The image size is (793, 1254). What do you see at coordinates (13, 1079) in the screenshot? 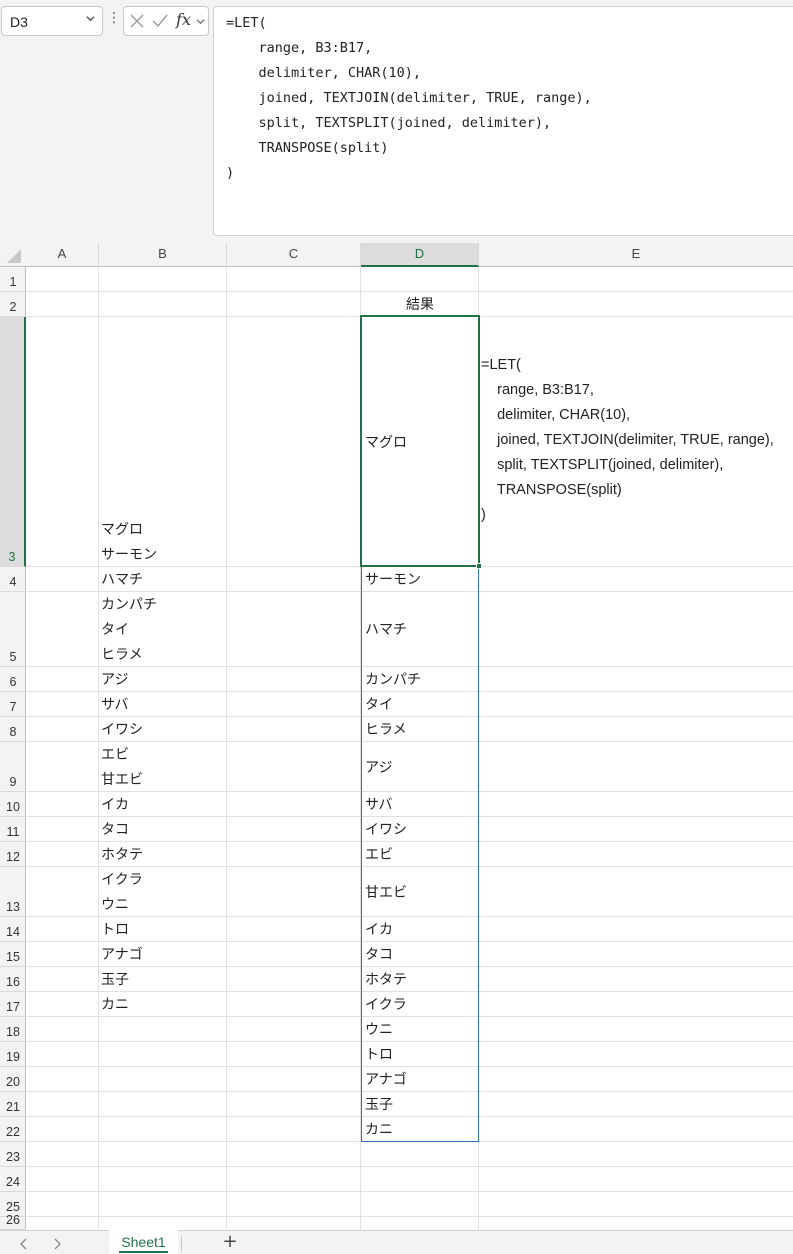
I see `row-header-20: 20` at bounding box center [13, 1079].